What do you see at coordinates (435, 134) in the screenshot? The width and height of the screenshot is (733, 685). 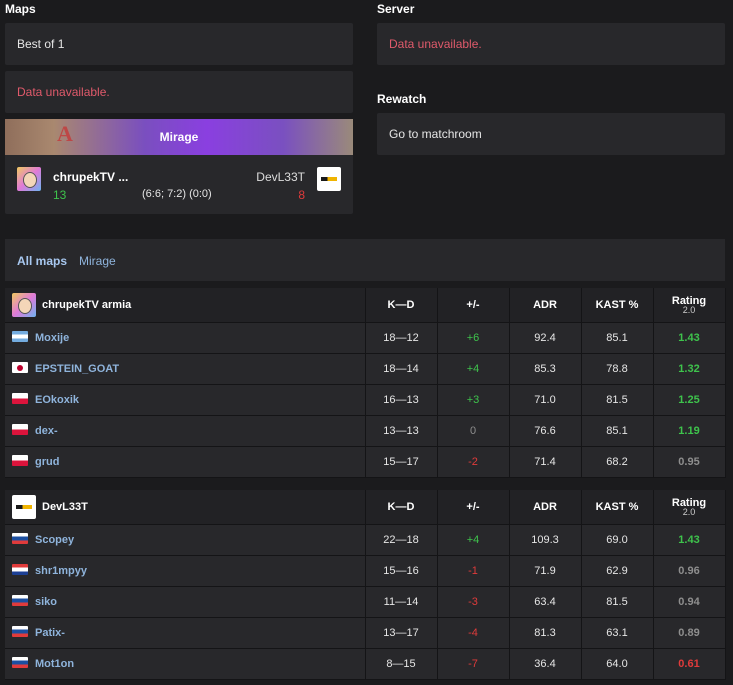 I see `matchroom-link: Go to matchroom` at bounding box center [435, 134].